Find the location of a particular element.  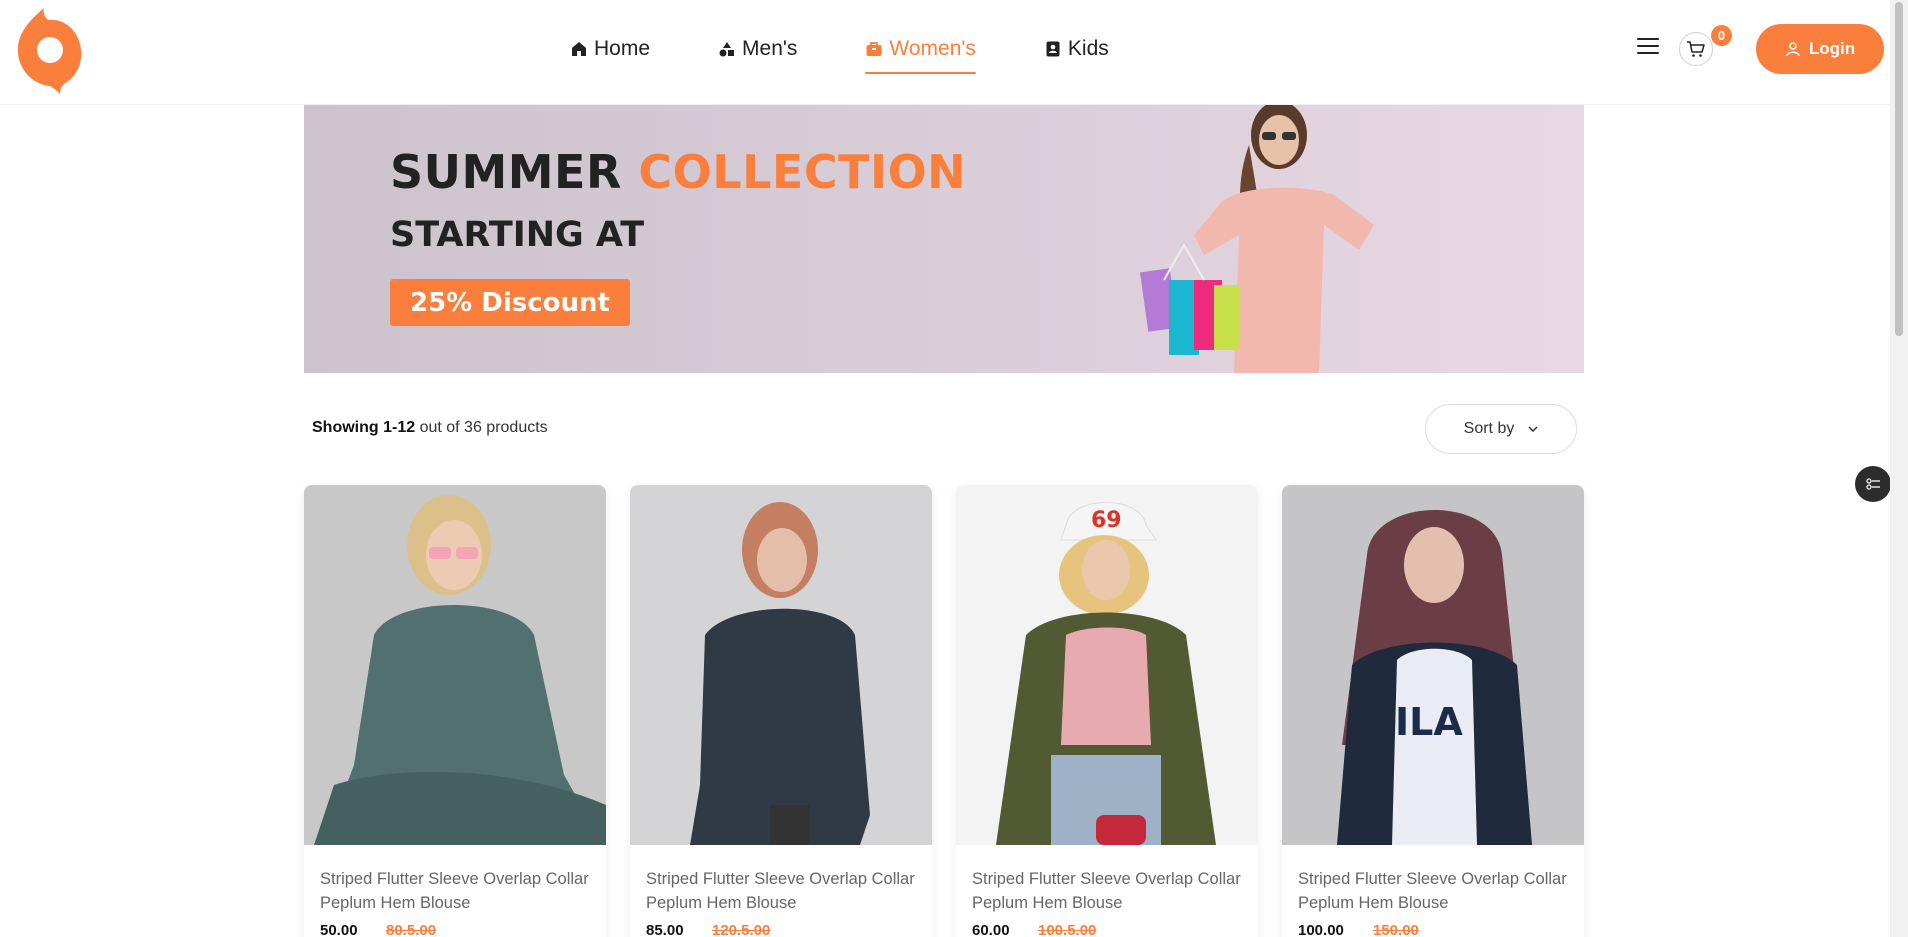

nav-womens: Women's is located at coordinates (921, 54).